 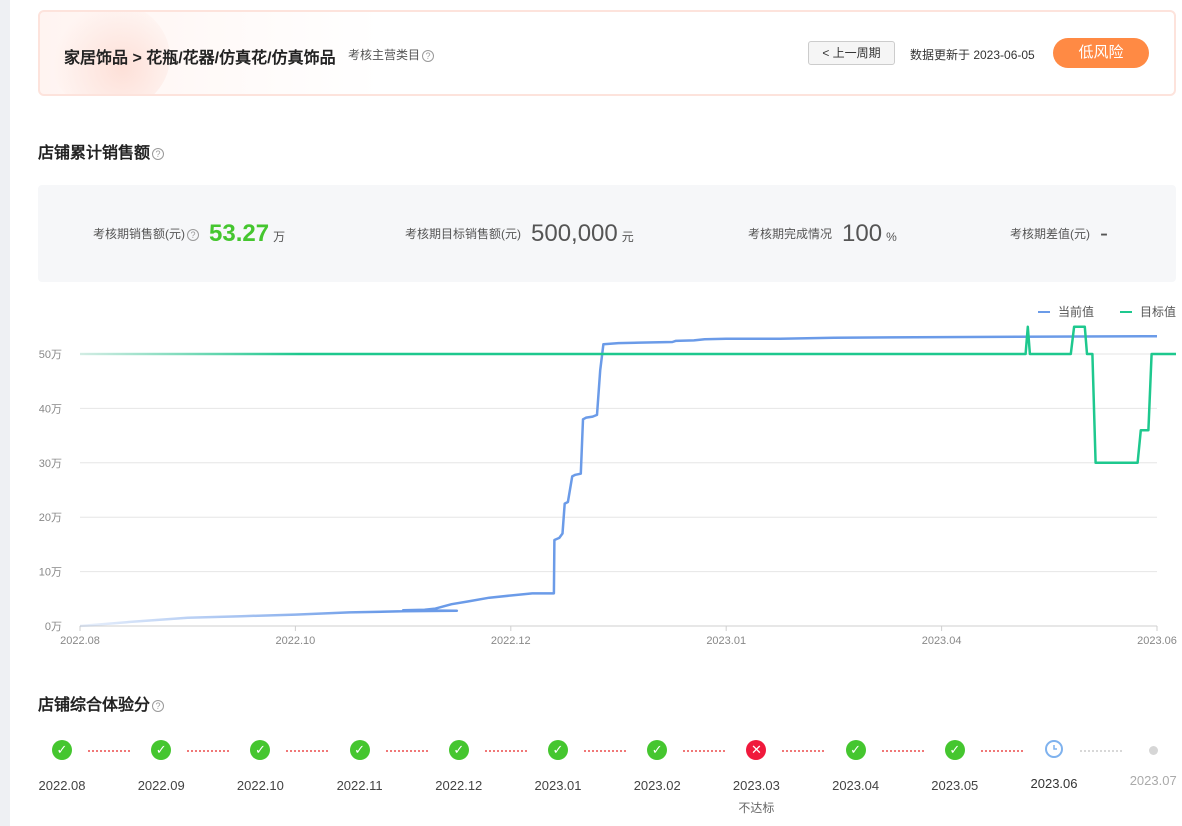 What do you see at coordinates (657, 785) in the screenshot?
I see `timeline-month-label: 2023.02` at bounding box center [657, 785].